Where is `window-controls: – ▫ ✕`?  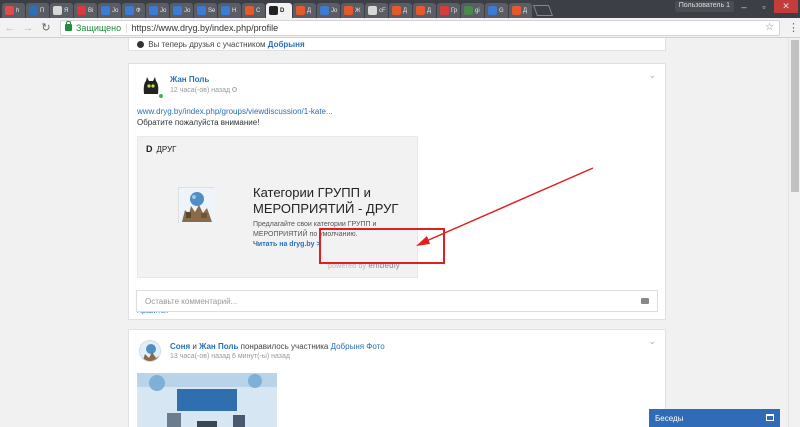 window-controls: – ▫ ✕ is located at coordinates (766, 6).